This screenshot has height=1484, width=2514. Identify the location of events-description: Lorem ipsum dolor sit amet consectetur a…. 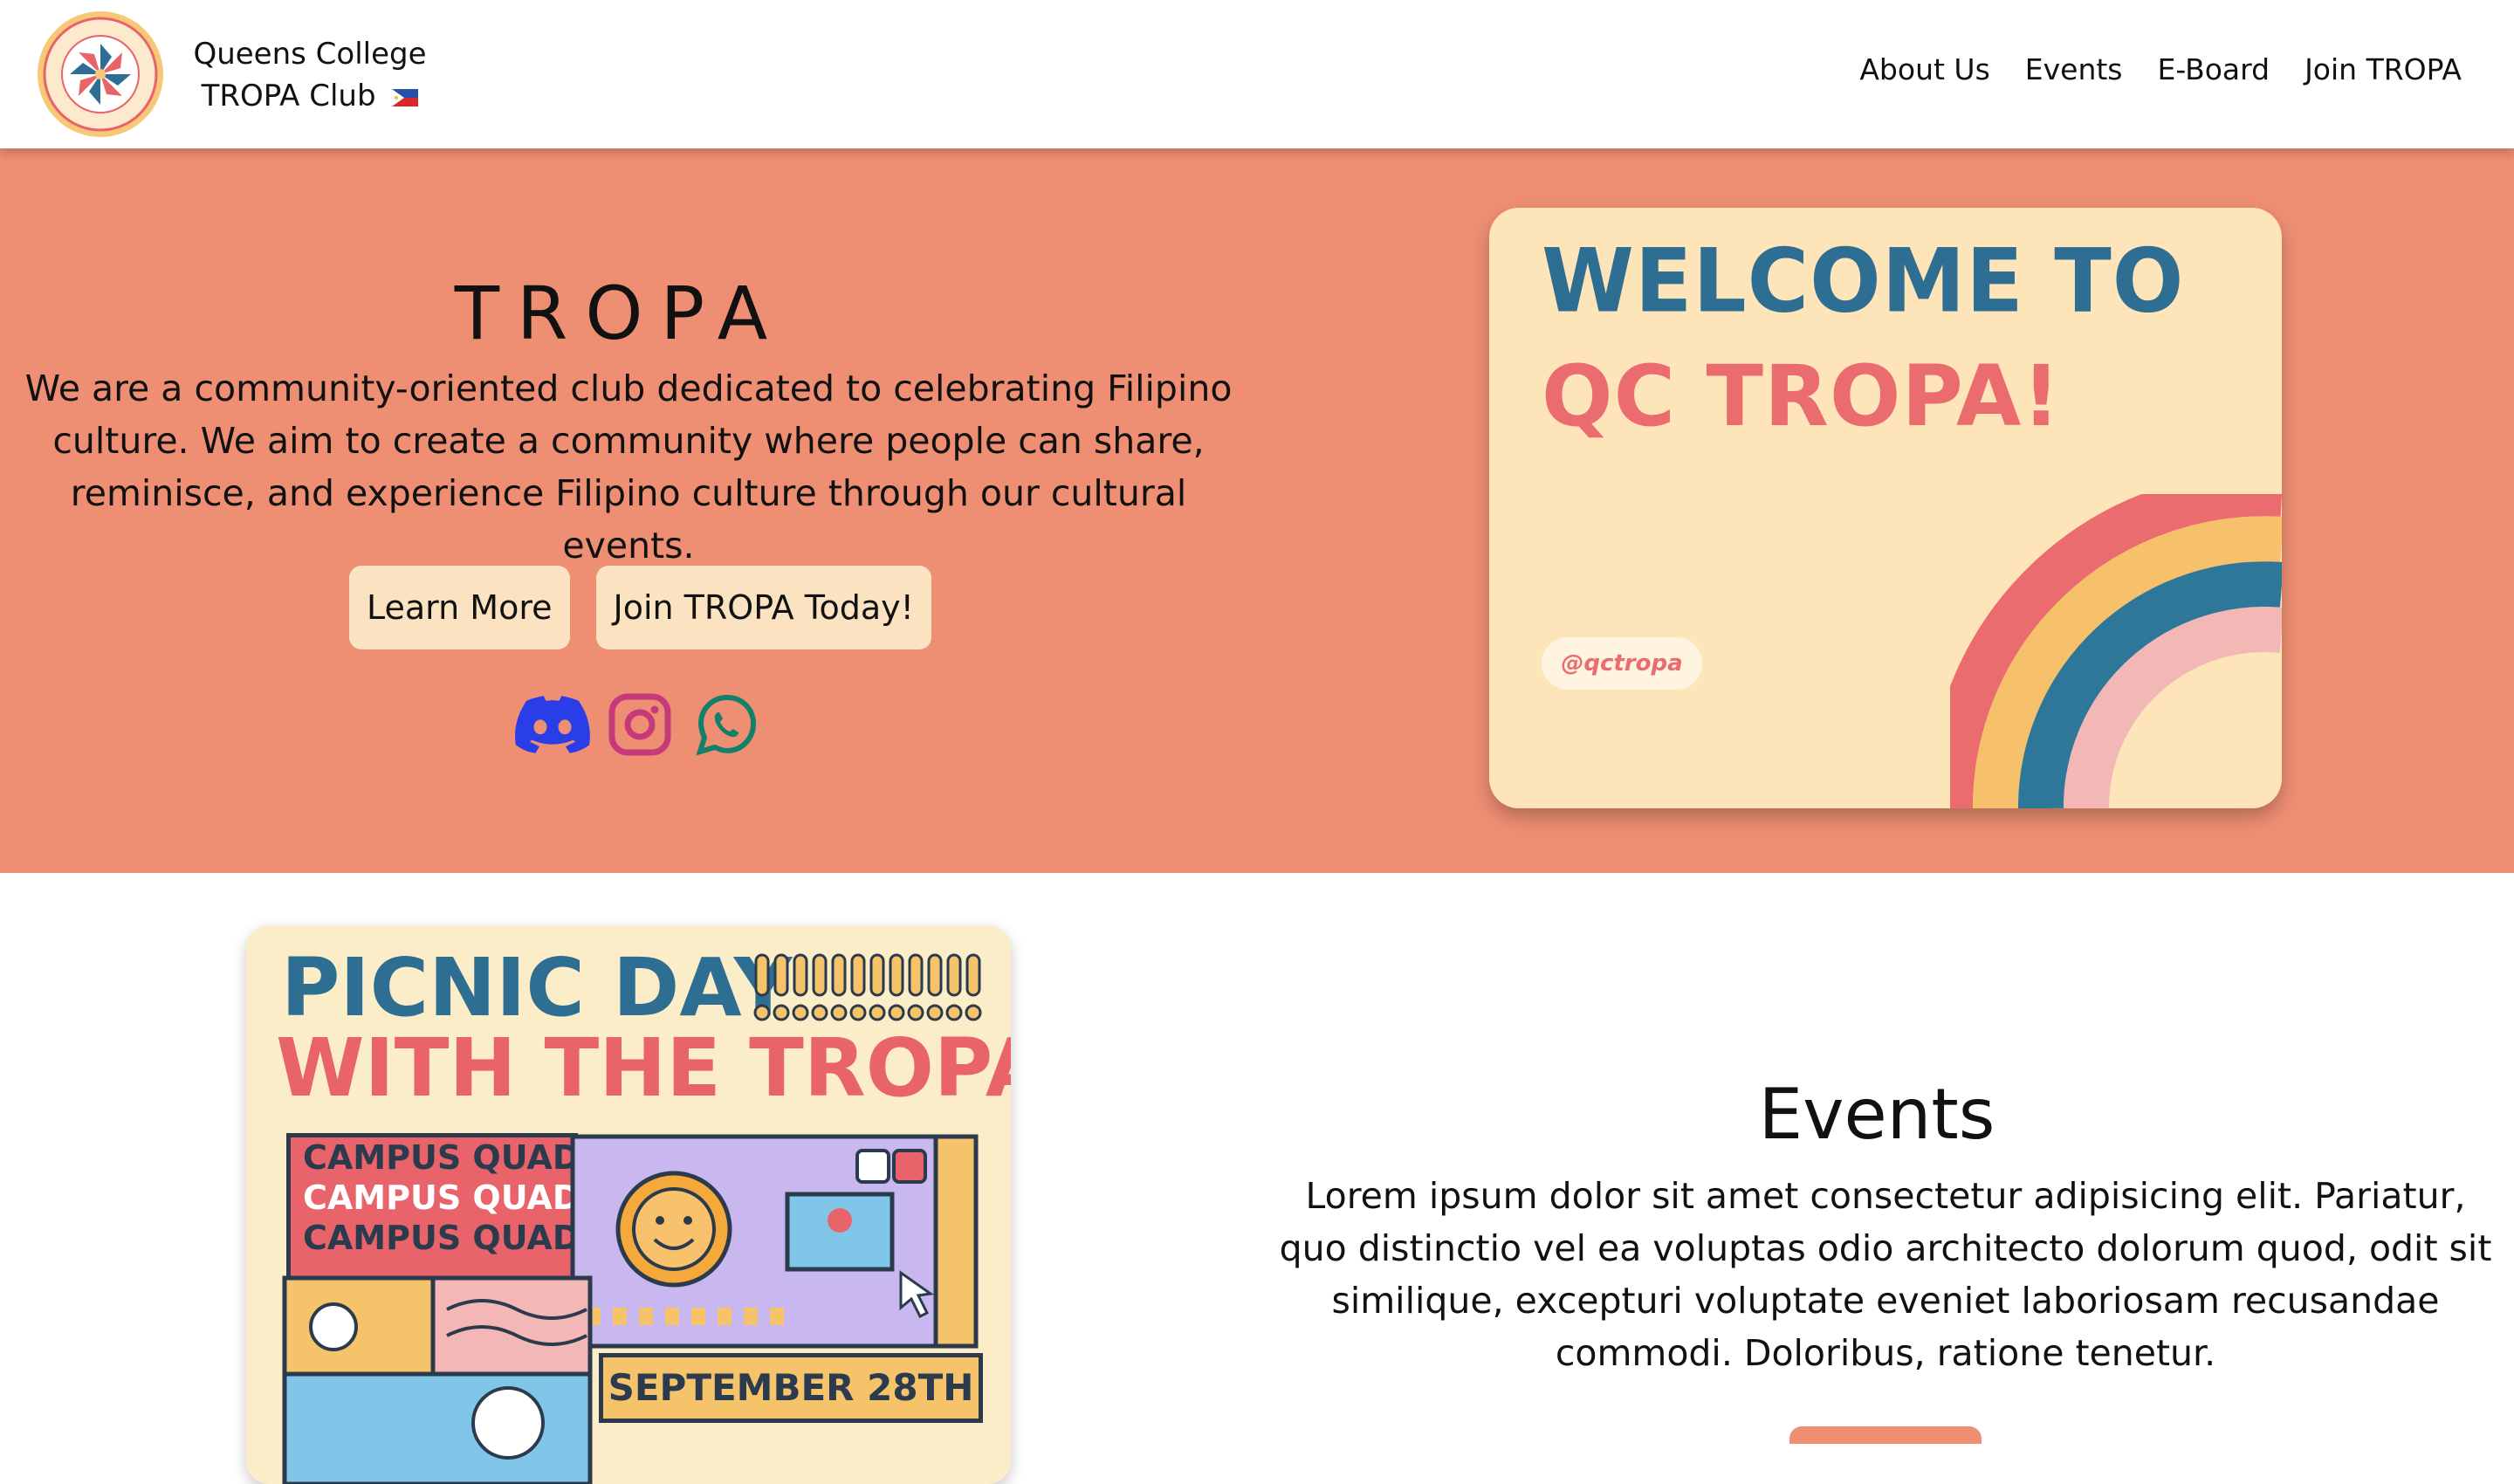
(1885, 1274).